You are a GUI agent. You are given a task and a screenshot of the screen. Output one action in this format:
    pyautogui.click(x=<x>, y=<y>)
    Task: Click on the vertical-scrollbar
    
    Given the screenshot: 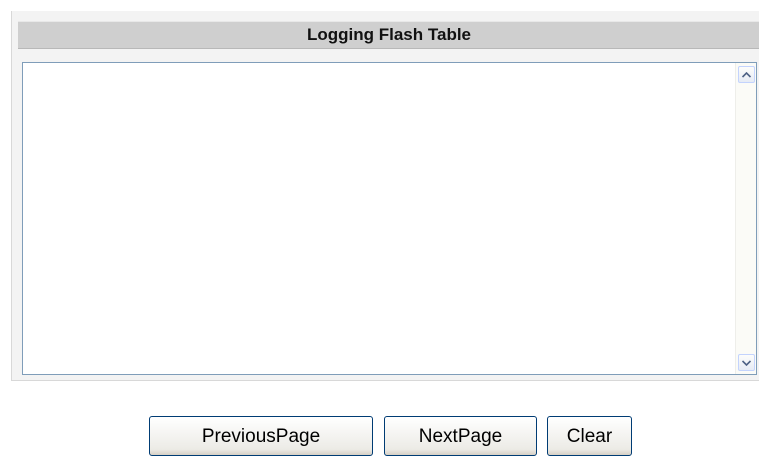 What is the action you would take?
    pyautogui.click(x=745, y=218)
    